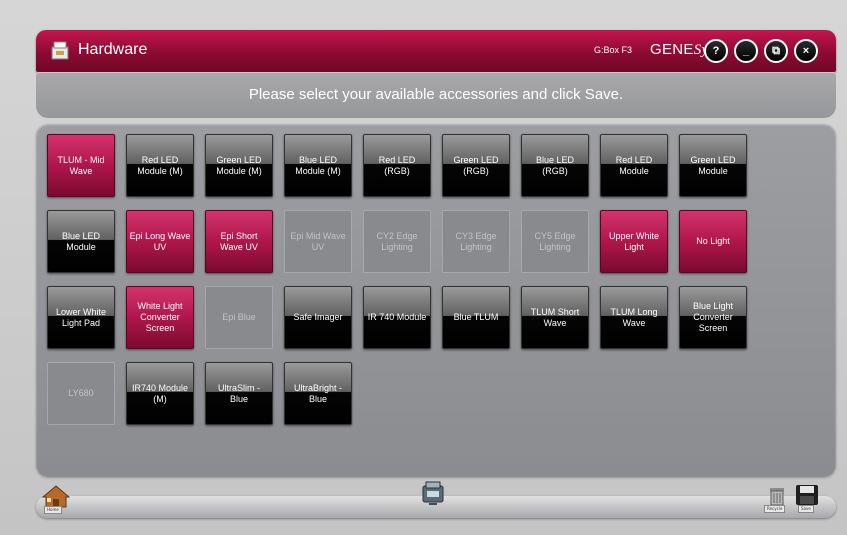 This screenshot has width=847, height=535. I want to click on recycle-bin-icon, so click(777, 497).